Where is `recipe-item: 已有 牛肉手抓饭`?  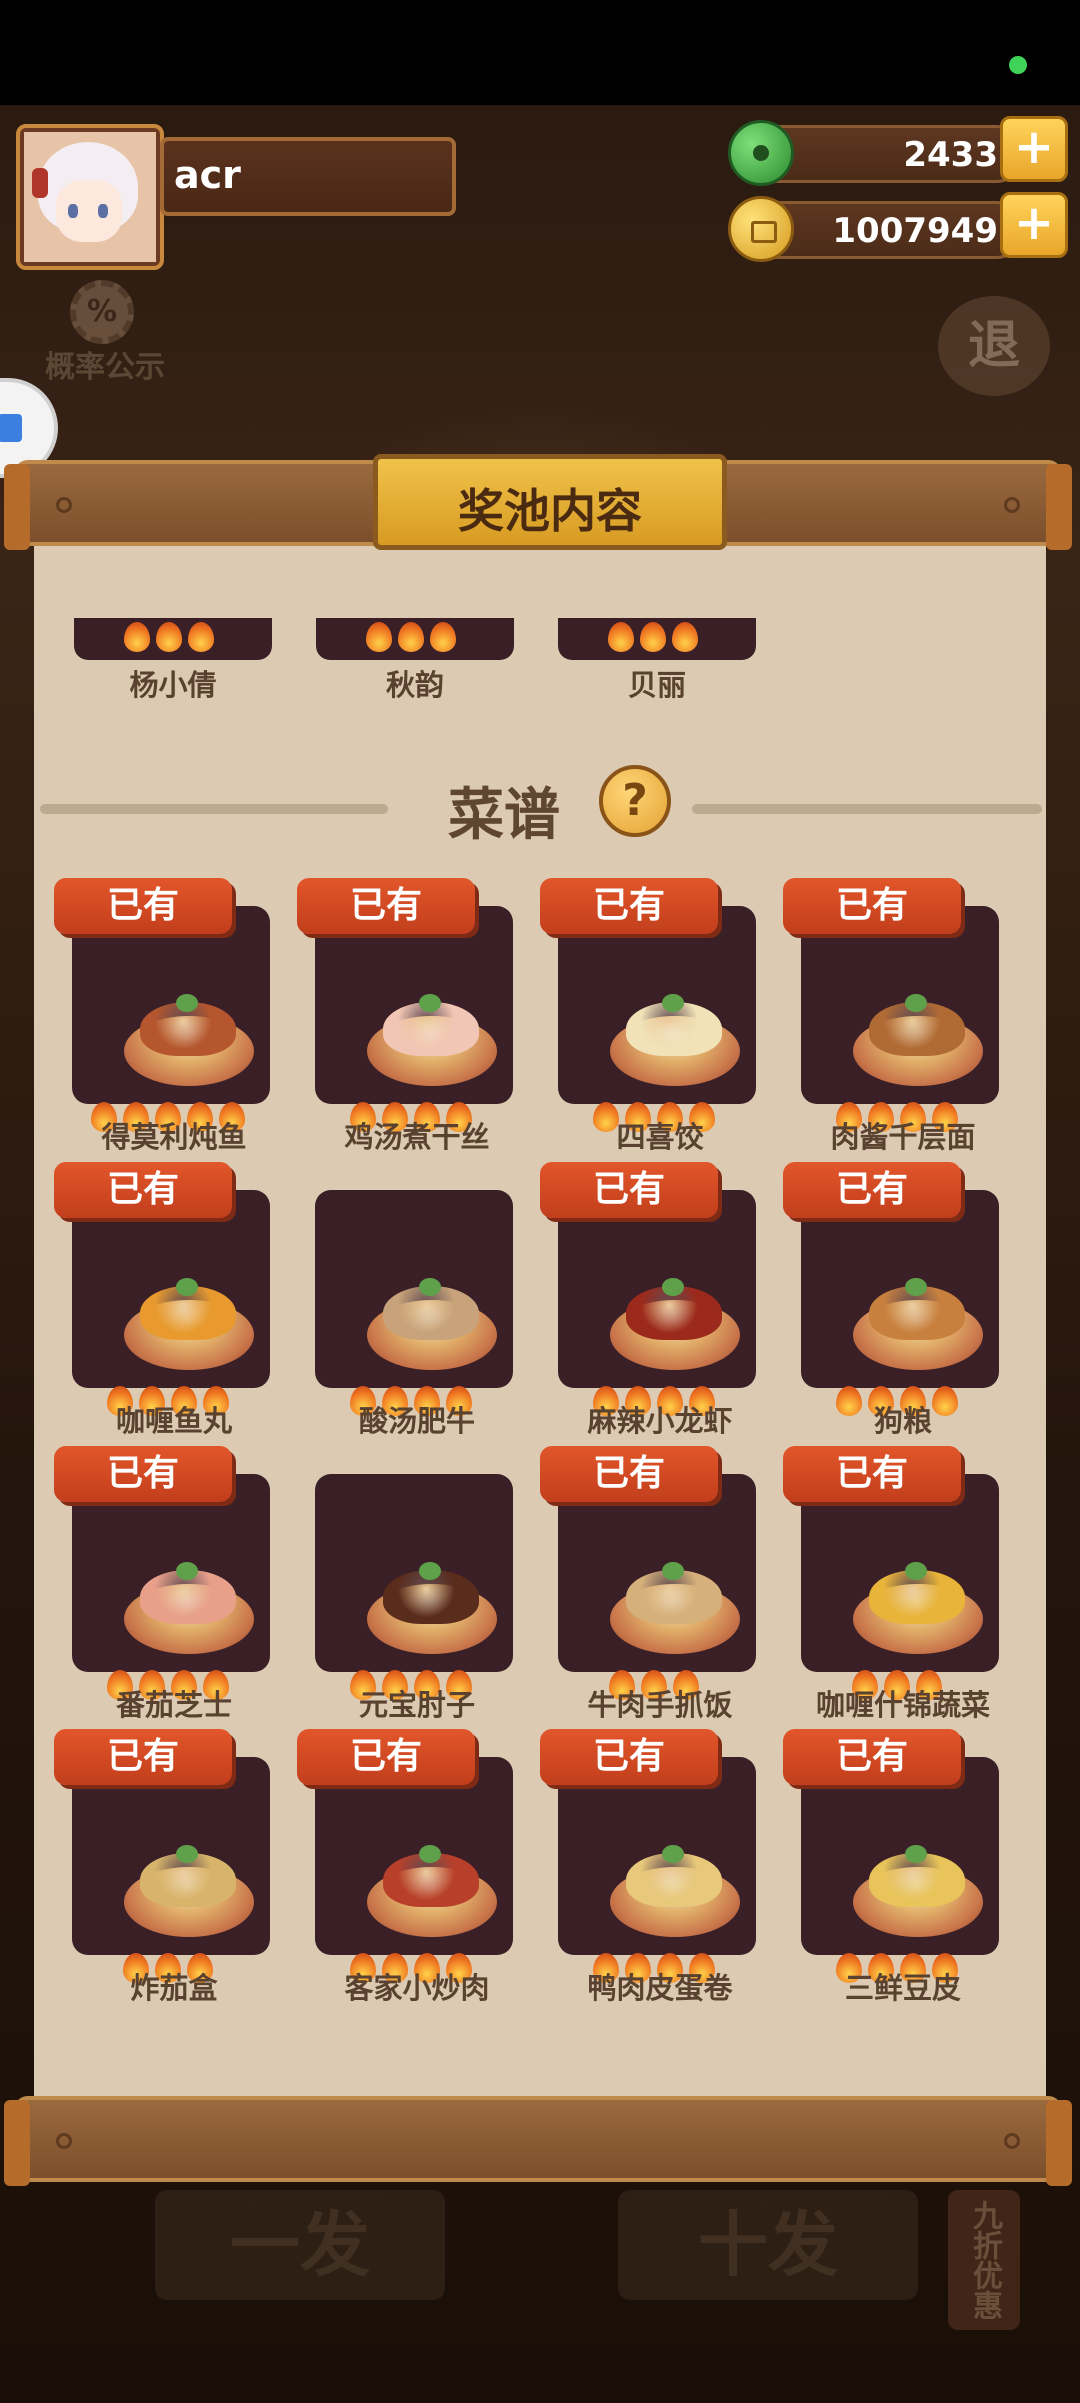
recipe-item: 已有 牛肉手抓饭 is located at coordinates (660, 1584).